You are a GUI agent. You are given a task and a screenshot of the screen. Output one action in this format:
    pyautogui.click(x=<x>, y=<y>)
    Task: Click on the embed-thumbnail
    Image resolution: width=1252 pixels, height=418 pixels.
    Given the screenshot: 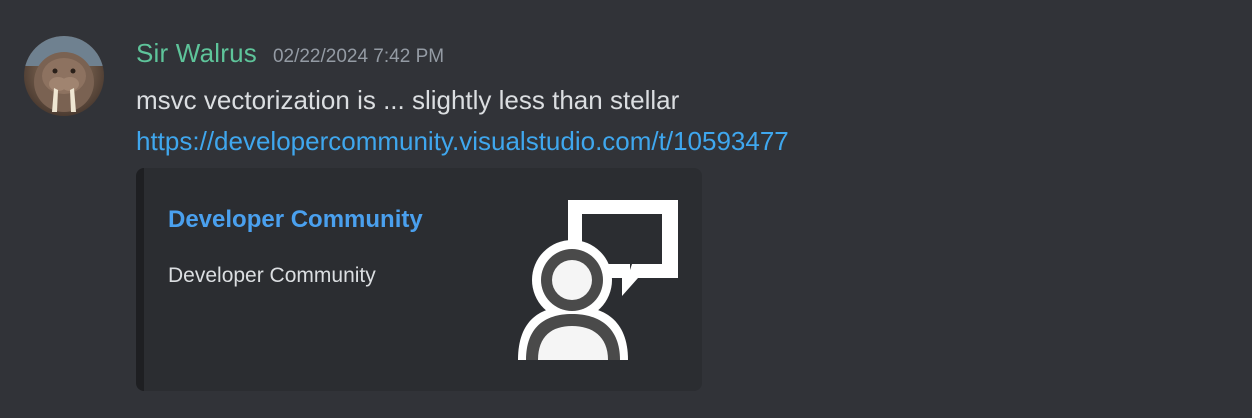 What is the action you would take?
    pyautogui.click(x=595, y=279)
    